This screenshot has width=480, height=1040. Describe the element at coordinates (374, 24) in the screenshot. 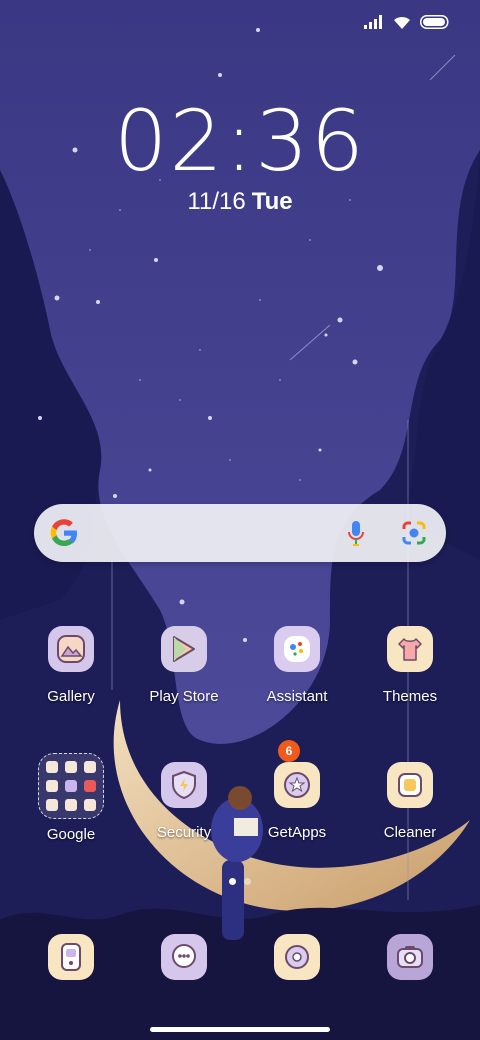

I see `signal-bars-icon` at that location.